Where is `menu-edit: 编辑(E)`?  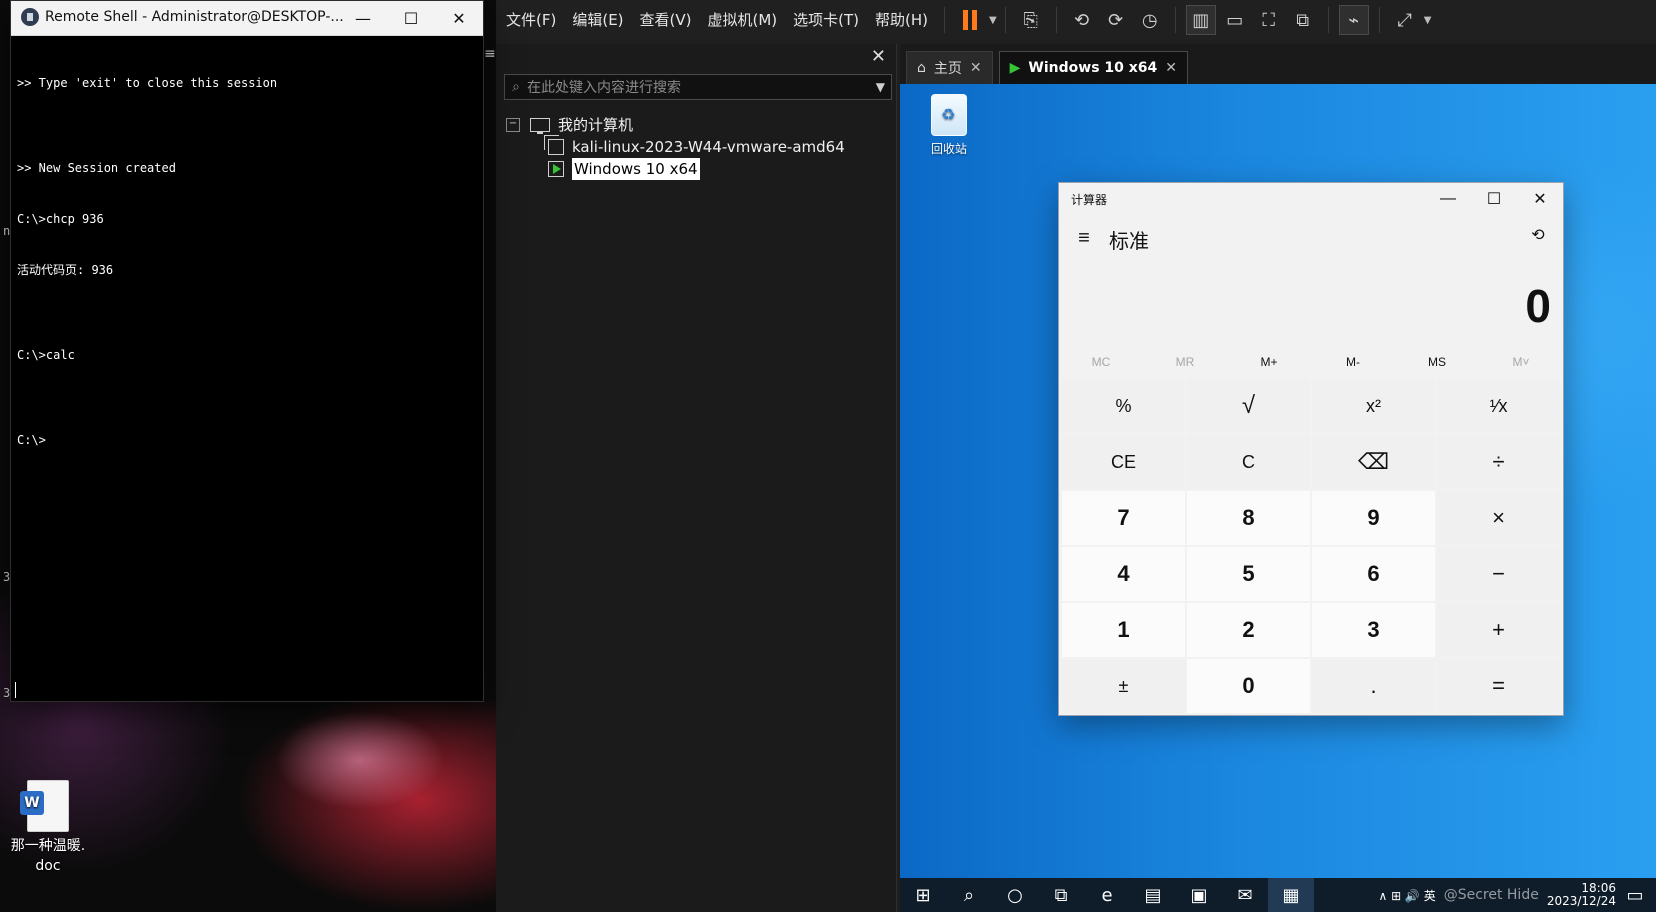
menu-edit: 编辑(E) is located at coordinates (597, 20).